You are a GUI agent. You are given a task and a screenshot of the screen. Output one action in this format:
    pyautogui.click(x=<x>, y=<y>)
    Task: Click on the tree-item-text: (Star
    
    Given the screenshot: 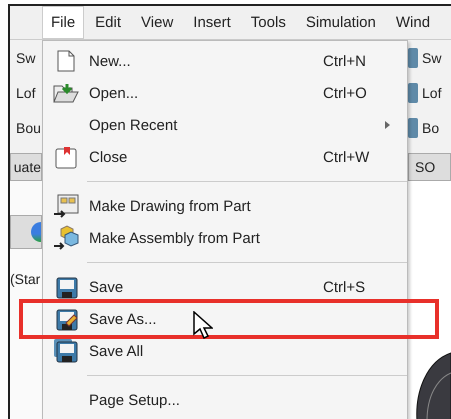 What is the action you would take?
    pyautogui.click(x=25, y=279)
    